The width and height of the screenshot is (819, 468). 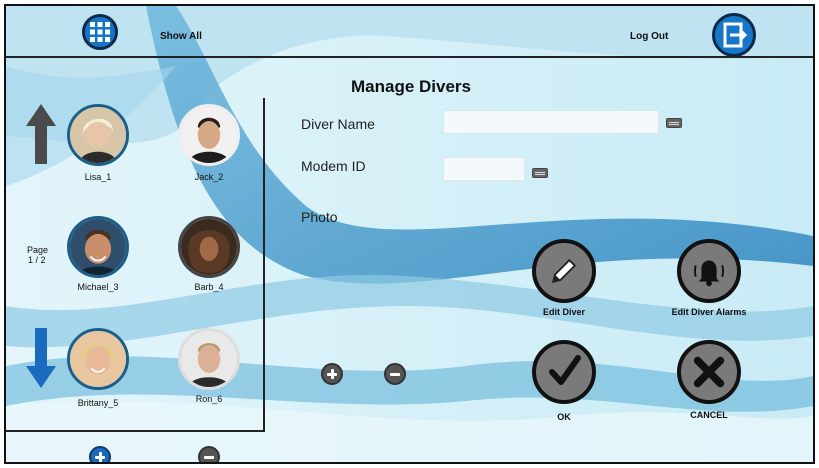 I want to click on diver-name-field, so click(x=551, y=122).